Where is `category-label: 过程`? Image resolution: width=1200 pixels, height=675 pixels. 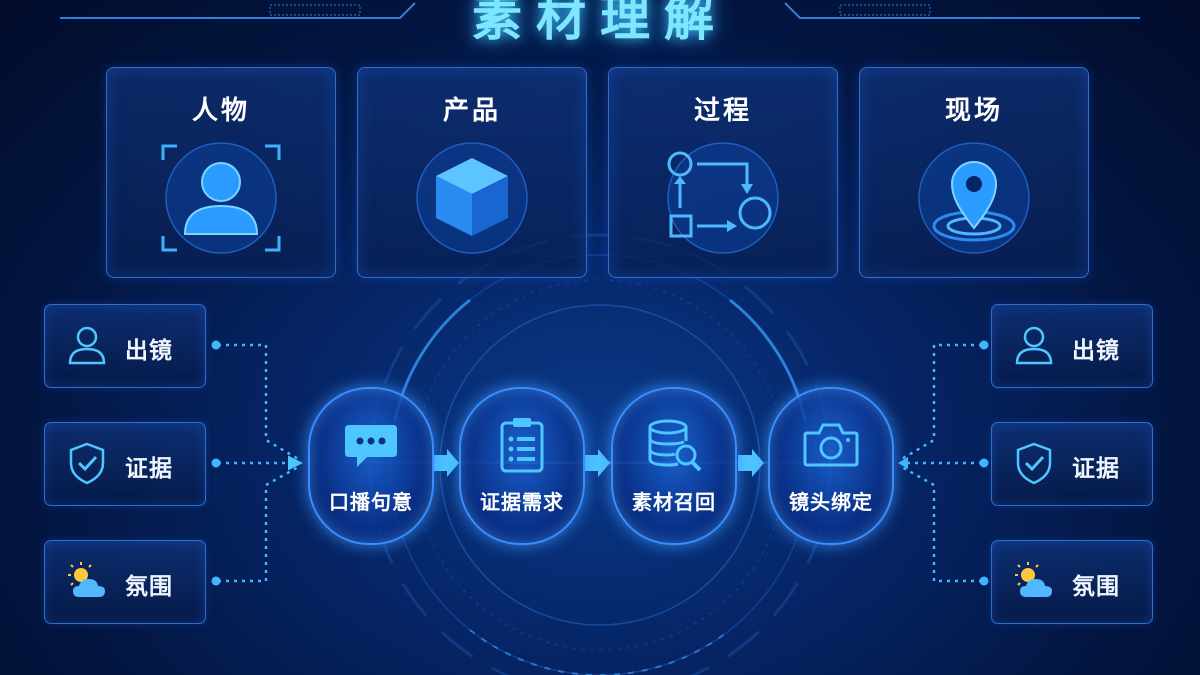
category-label: 过程 is located at coordinates (722, 111).